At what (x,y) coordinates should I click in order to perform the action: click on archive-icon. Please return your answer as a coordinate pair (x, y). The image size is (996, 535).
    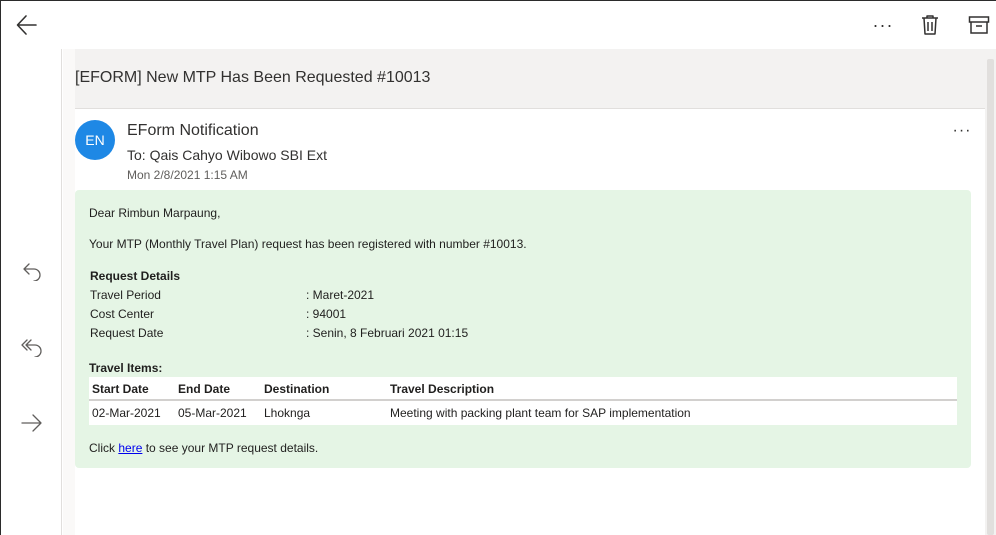
    Looking at the image, I should click on (979, 25).